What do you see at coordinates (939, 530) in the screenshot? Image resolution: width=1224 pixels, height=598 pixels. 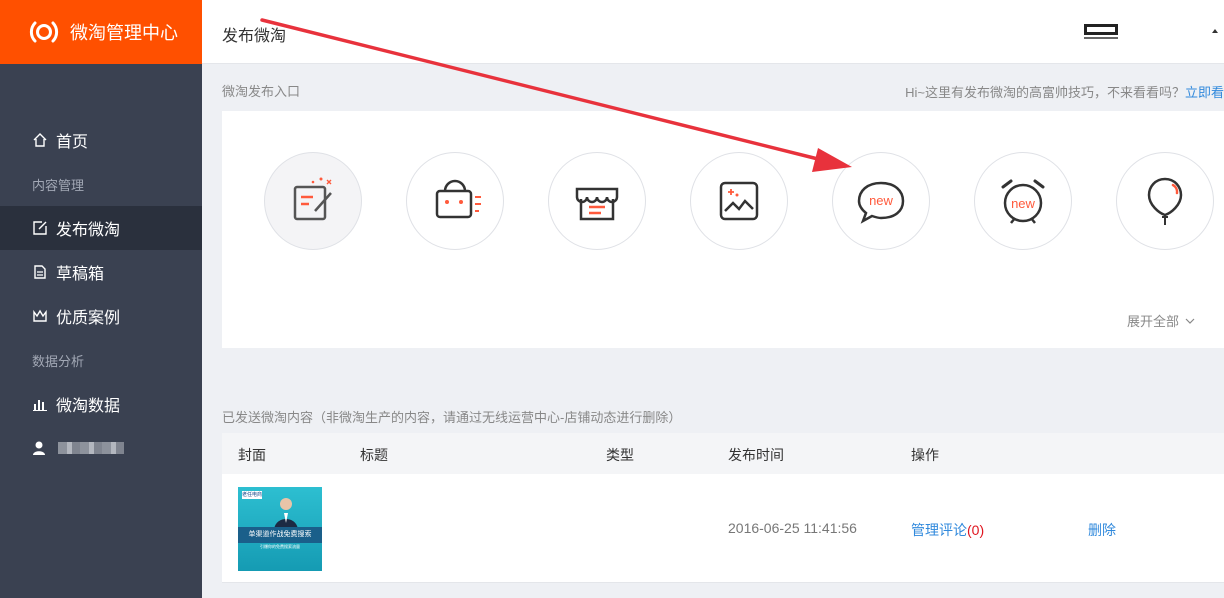 I see `manage-comments-label: 管理评论` at bounding box center [939, 530].